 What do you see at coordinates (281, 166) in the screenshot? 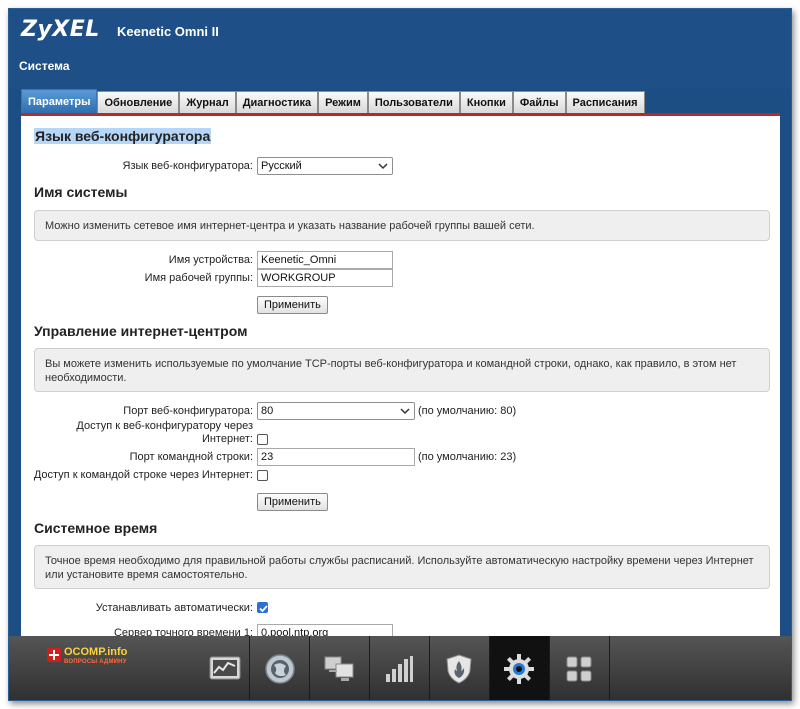
I see `language-value: Русский` at bounding box center [281, 166].